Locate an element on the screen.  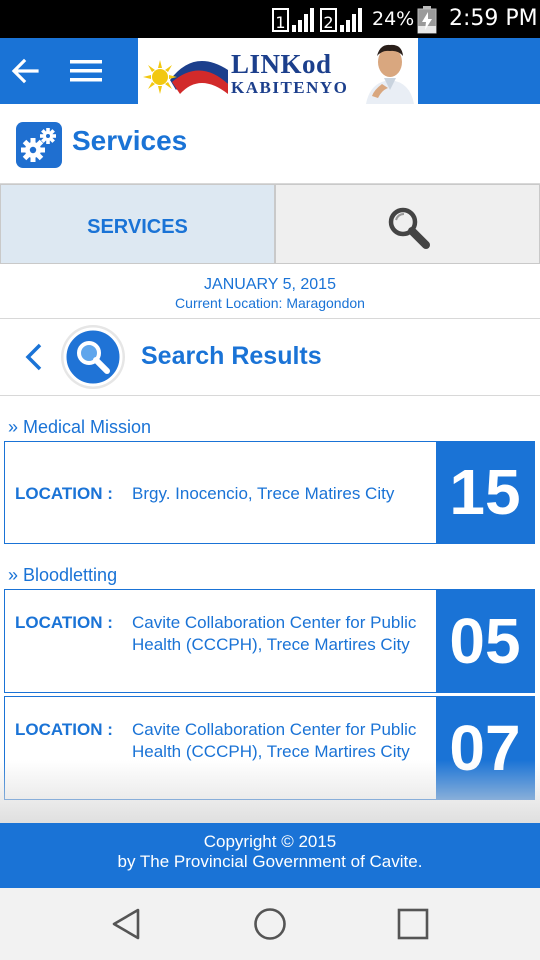
search-icon is located at coordinates (409, 228).